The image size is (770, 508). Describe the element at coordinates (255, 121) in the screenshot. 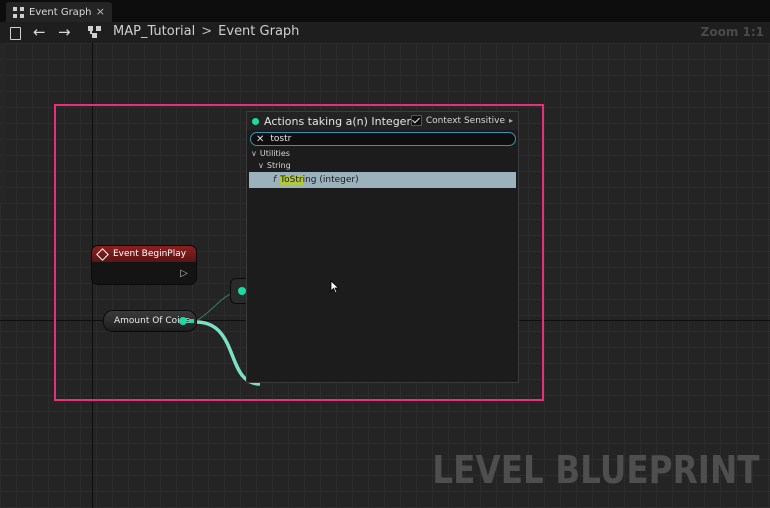

I see `integer-dot-icon` at that location.